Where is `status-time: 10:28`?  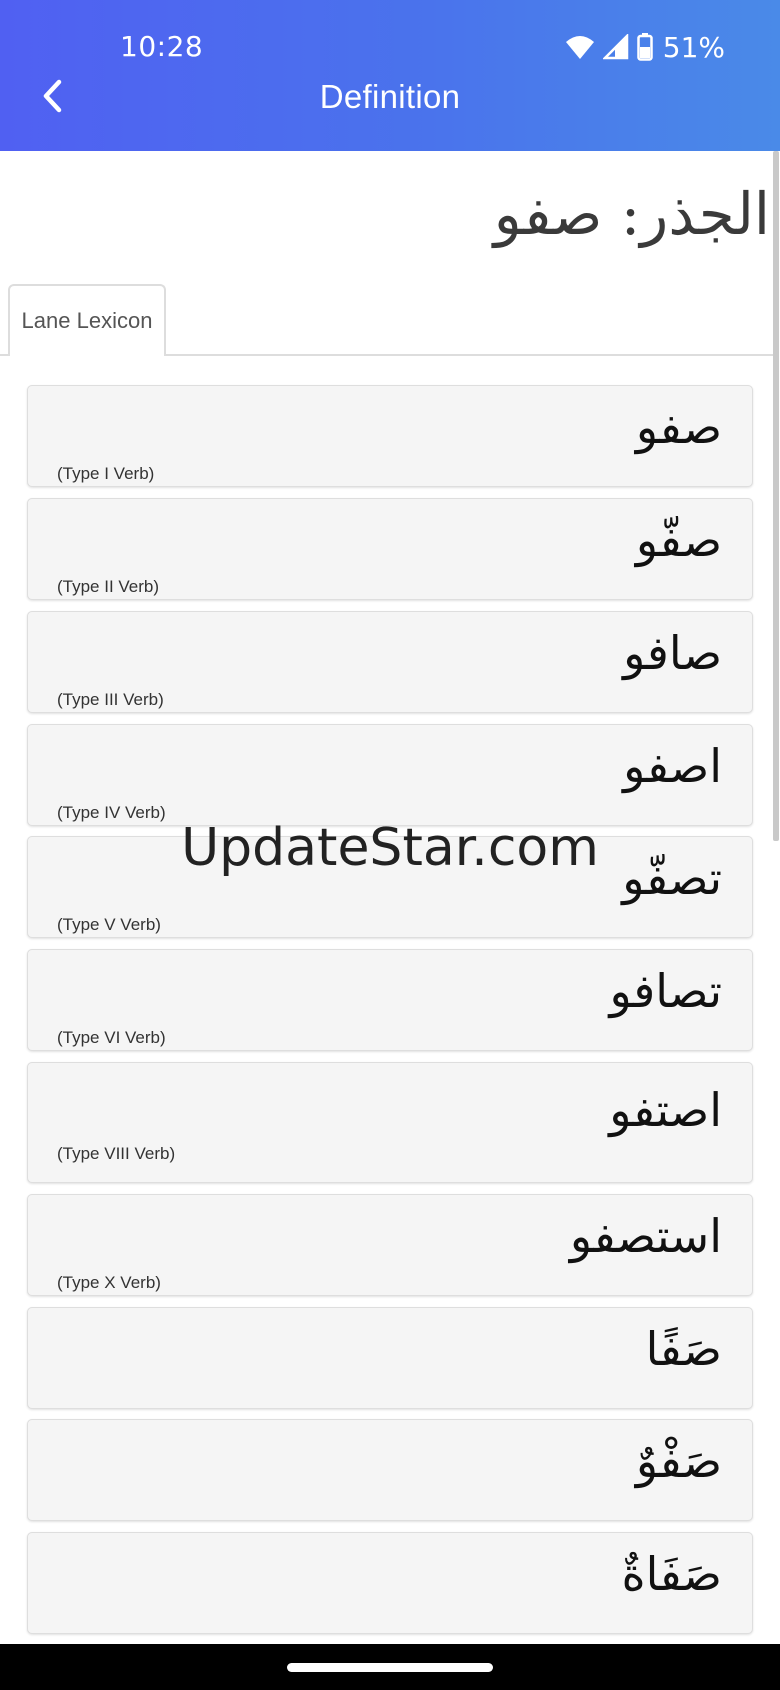 status-time: 10:28 is located at coordinates (162, 46).